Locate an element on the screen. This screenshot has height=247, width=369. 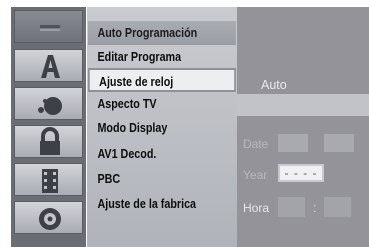
year-field: - - - - is located at coordinates (301, 173).